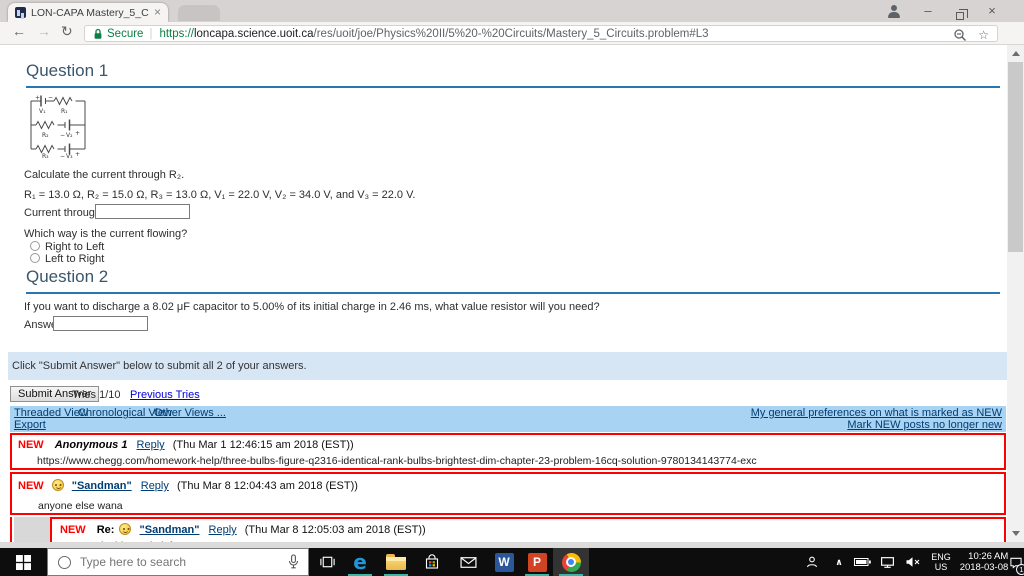 This screenshot has height=576, width=1024. I want to click on tab-close-icon: ×, so click(157, 12).